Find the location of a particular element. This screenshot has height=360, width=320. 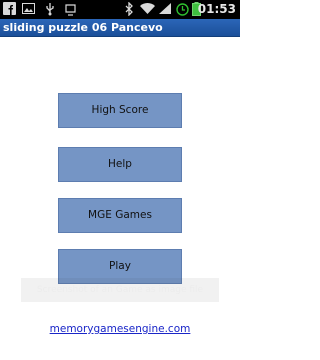

high-score-button: High Score is located at coordinates (120, 110).